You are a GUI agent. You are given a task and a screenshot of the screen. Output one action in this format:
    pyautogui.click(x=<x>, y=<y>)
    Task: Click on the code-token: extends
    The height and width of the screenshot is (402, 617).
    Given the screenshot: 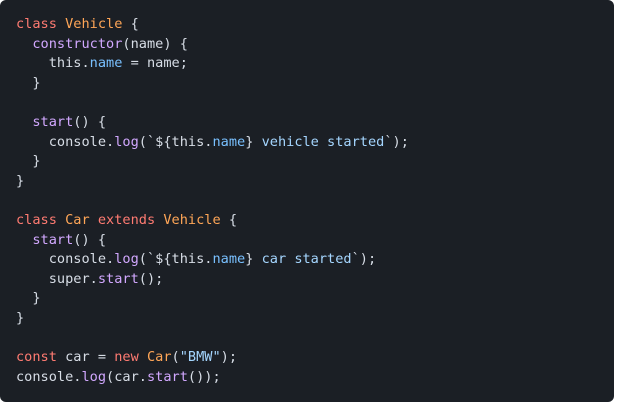 What is the action you would take?
    pyautogui.click(x=126, y=219)
    